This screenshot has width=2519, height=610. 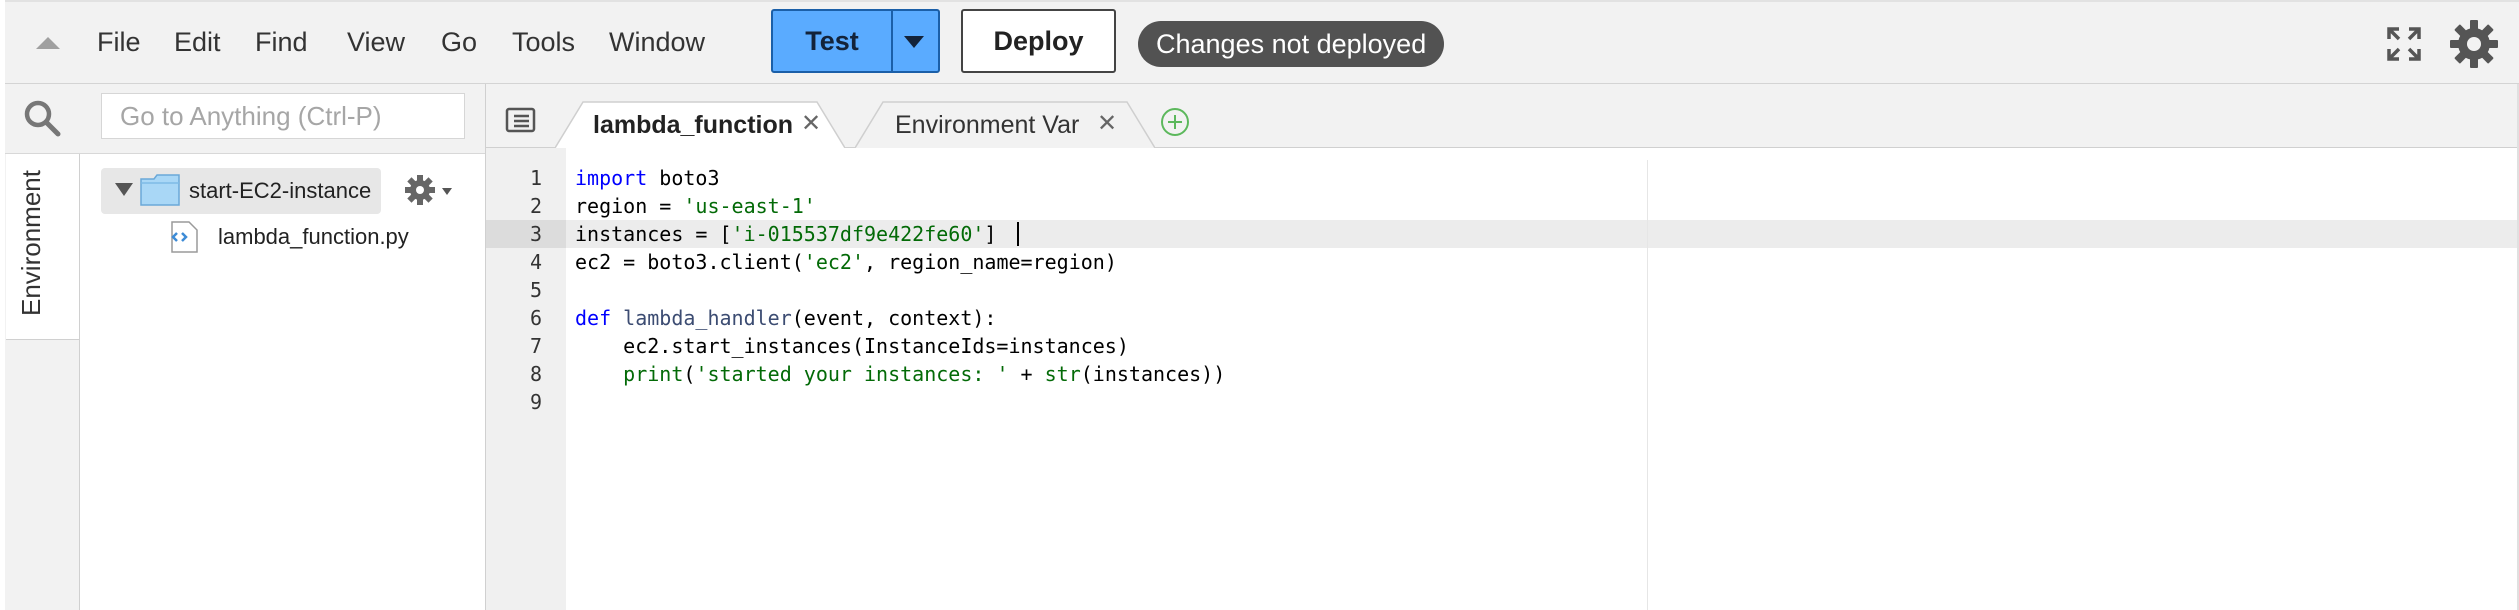 What do you see at coordinates (657, 42) in the screenshot?
I see `menu-window: Window` at bounding box center [657, 42].